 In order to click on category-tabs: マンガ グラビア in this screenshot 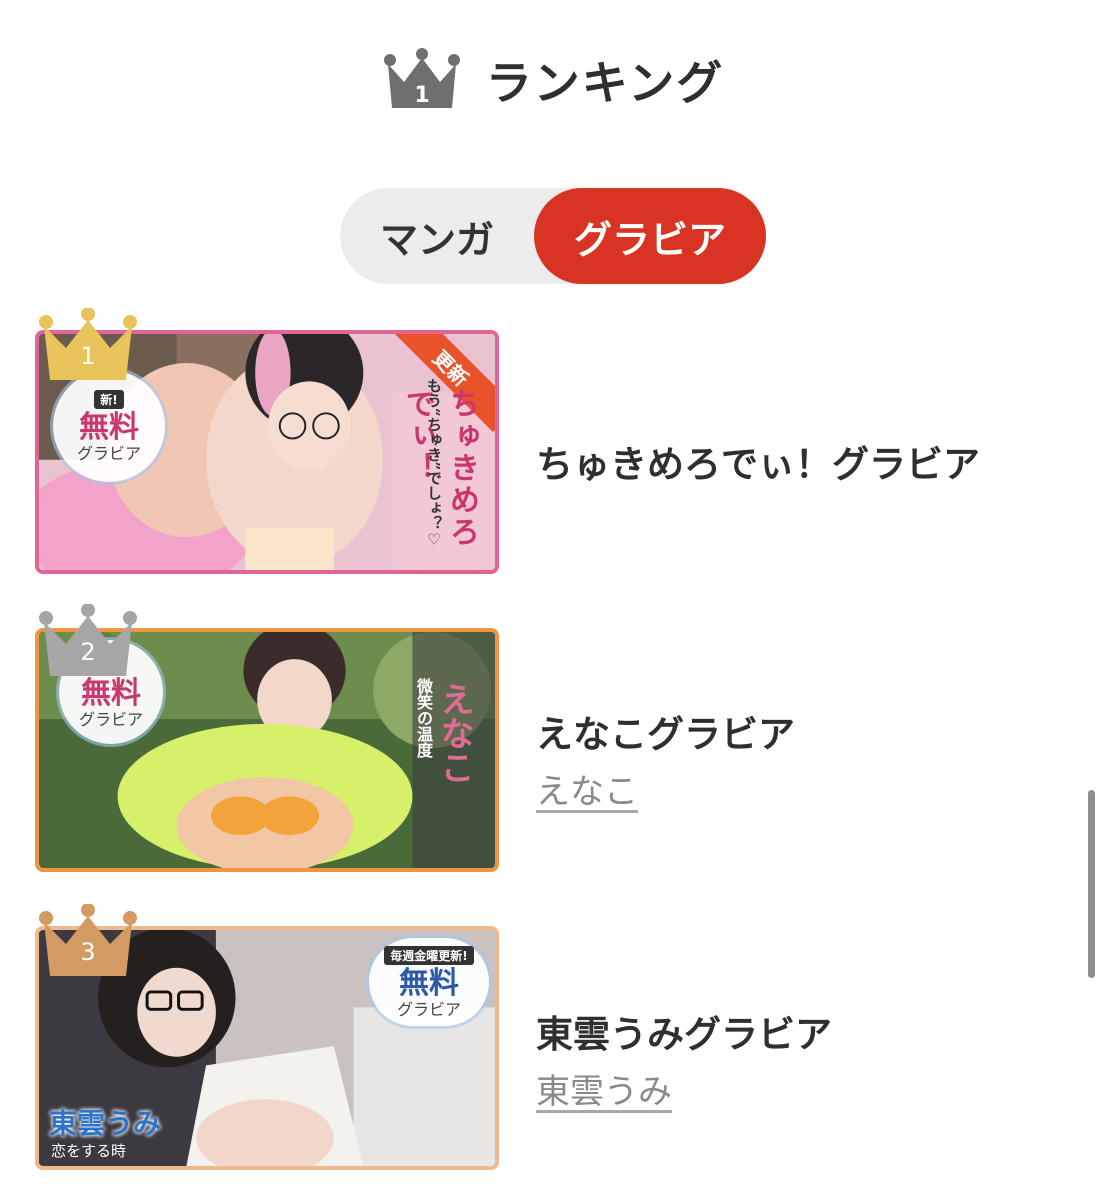, I will do `click(553, 236)`.